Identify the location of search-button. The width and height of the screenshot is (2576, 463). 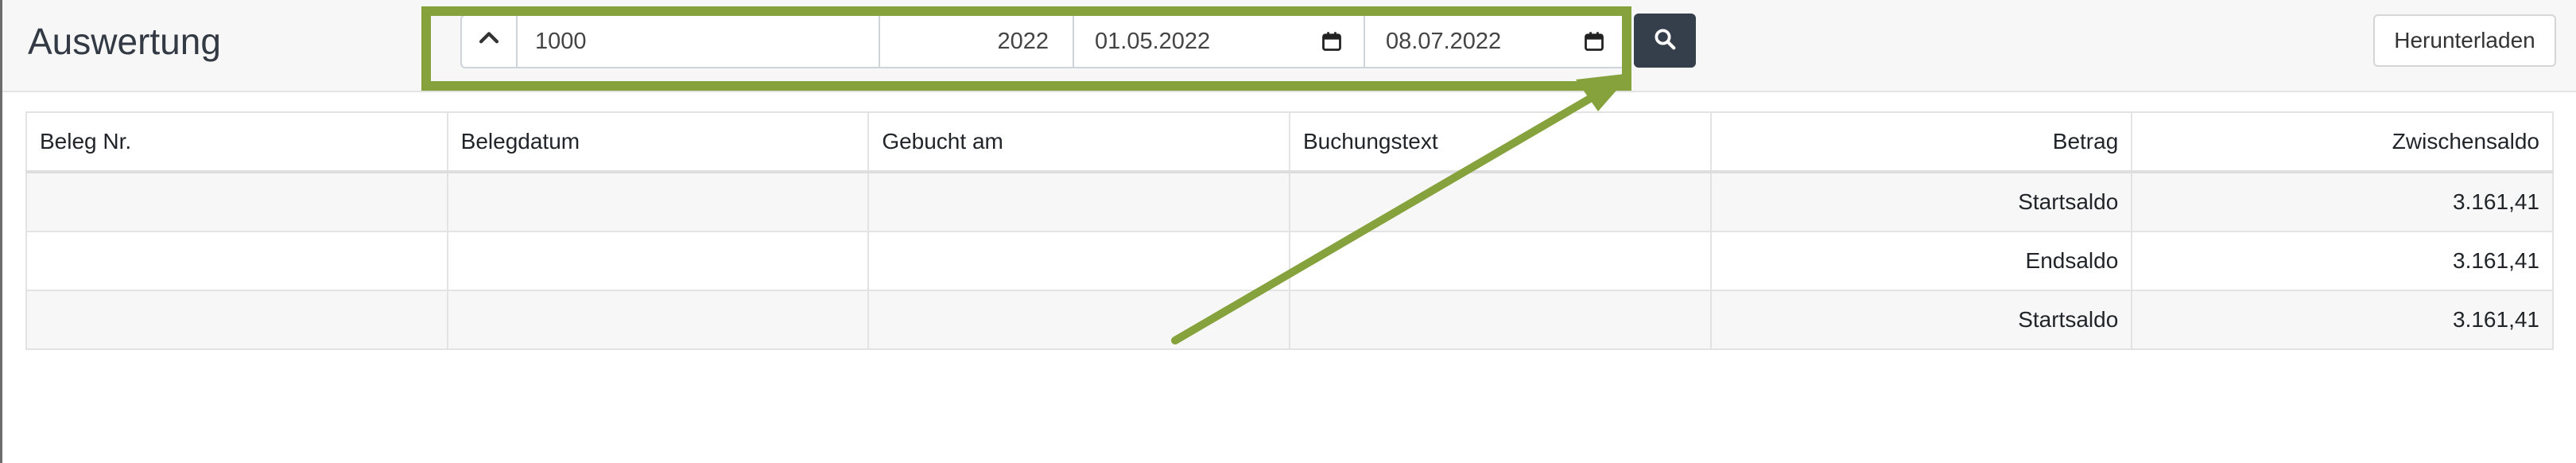
(1665, 41).